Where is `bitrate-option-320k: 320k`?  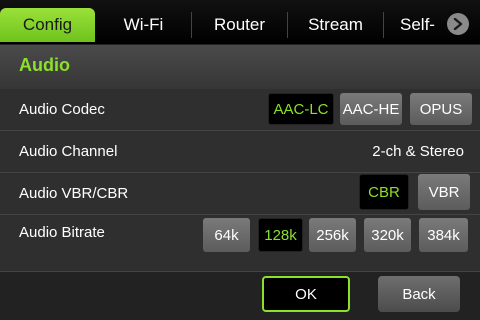 bitrate-option-320k: 320k is located at coordinates (387, 235).